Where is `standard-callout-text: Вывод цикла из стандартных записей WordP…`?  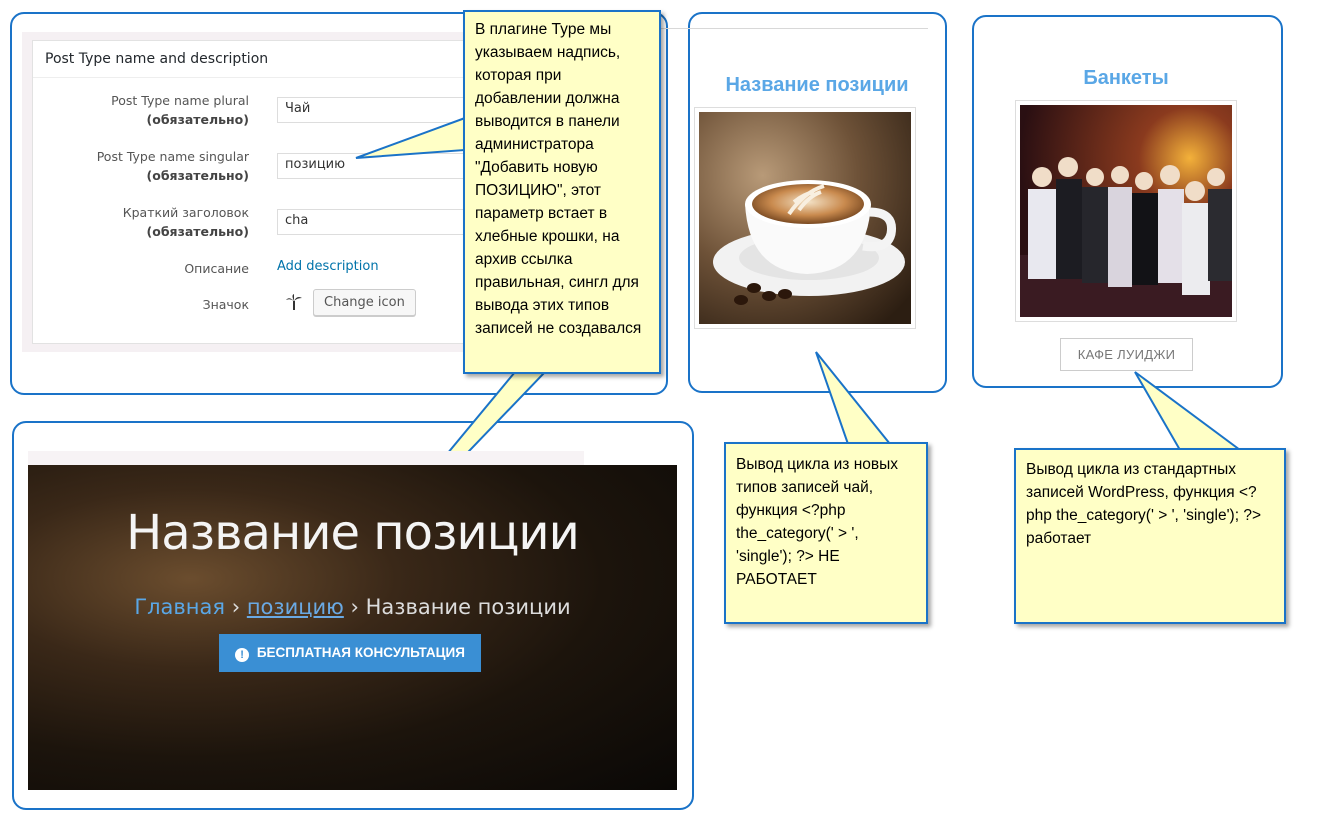
standard-callout-text: Вывод цикла из стандартных записей WordP… is located at coordinates (1144, 504).